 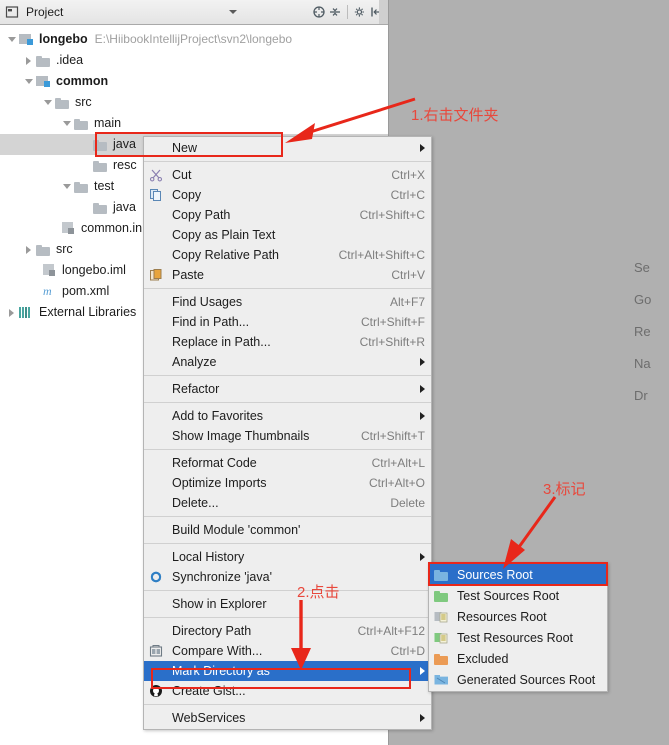 I want to click on submenu-item-resources-root: Resources Root, so click(x=518, y=616).